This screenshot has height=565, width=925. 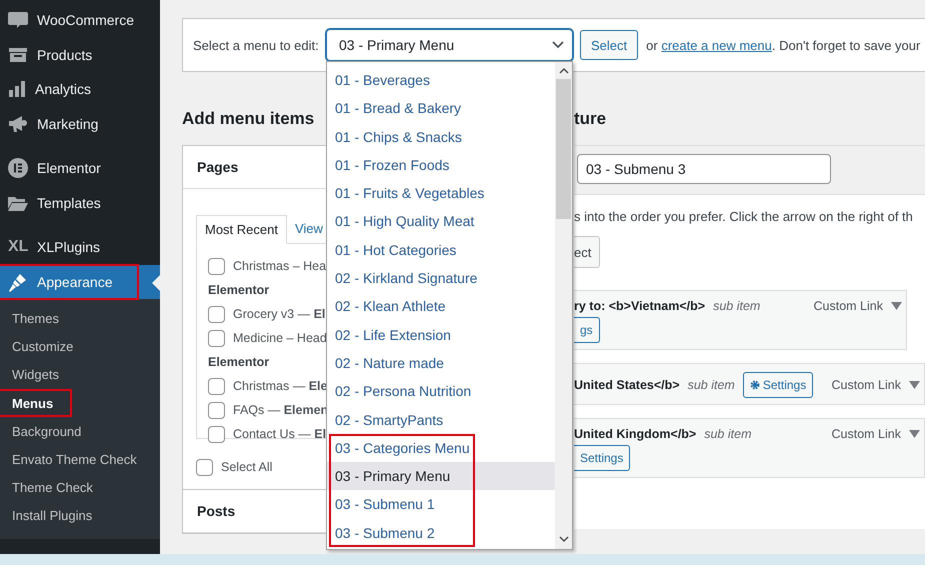 What do you see at coordinates (80, 375) in the screenshot?
I see `submenu-item: Widgets` at bounding box center [80, 375].